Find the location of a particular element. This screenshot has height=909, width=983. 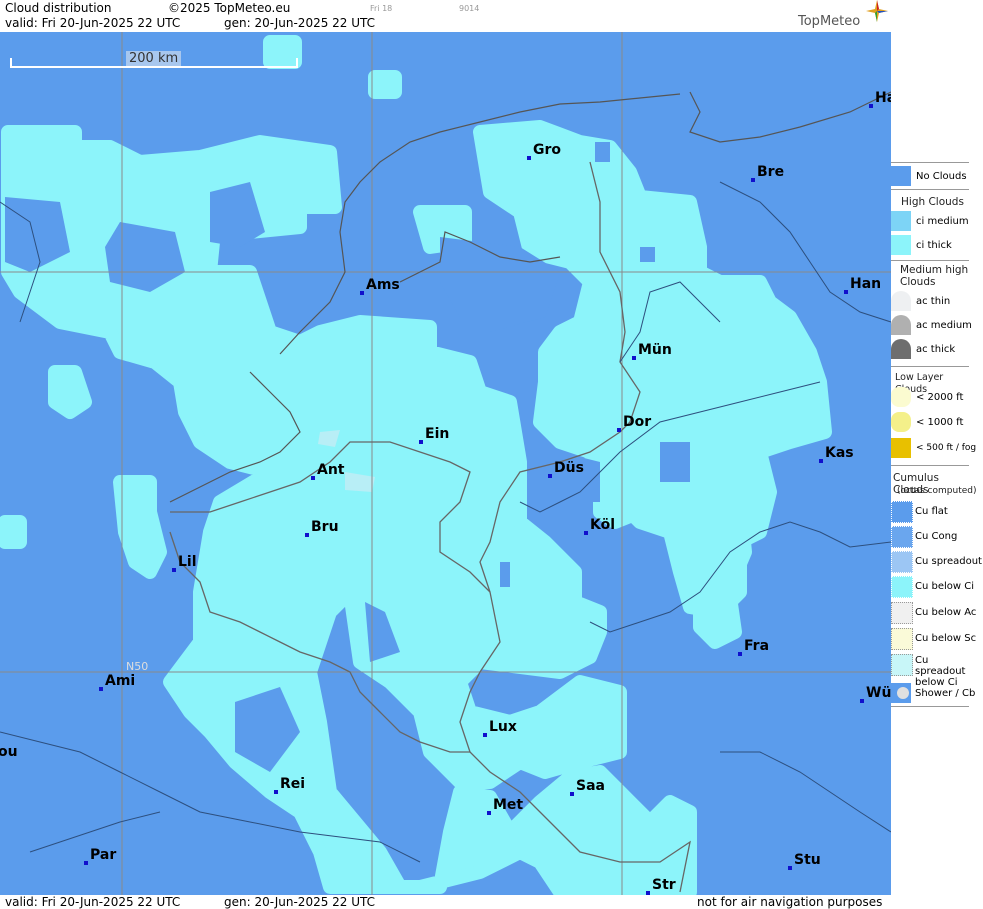

generated-time: gen: 20-Jun-2025 22 UTC is located at coordinates (300, 23).